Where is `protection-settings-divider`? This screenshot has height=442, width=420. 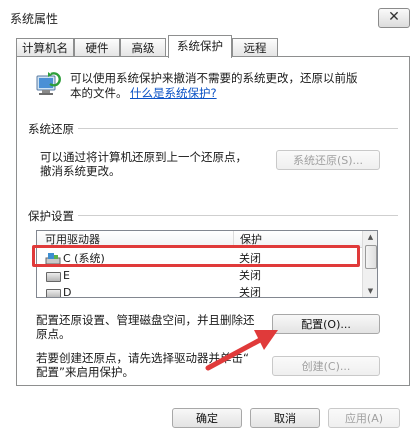 protection-settings-divider is located at coordinates (238, 215).